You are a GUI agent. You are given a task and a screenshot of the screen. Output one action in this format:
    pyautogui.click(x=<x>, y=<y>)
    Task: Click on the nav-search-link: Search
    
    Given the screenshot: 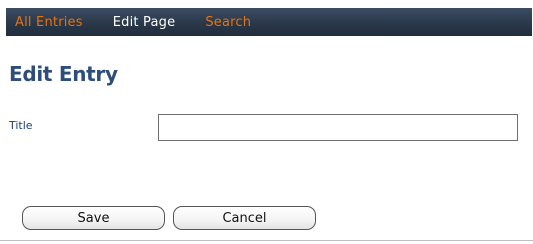 What is the action you would take?
    pyautogui.click(x=228, y=22)
    